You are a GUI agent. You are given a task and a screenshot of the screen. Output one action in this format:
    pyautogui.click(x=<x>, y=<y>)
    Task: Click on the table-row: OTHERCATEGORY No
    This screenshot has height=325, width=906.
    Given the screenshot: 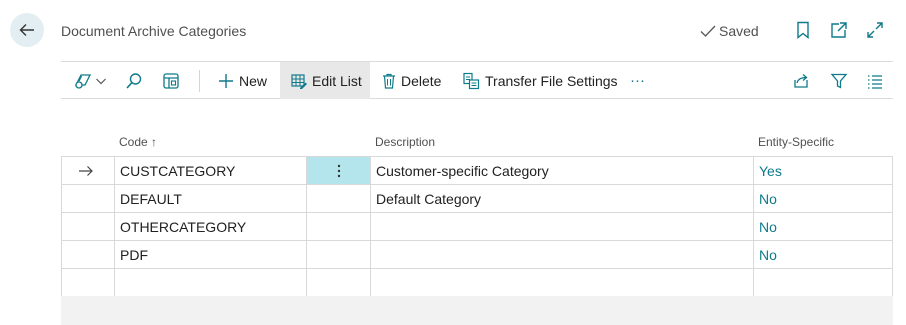 What is the action you would take?
    pyautogui.click(x=477, y=227)
    